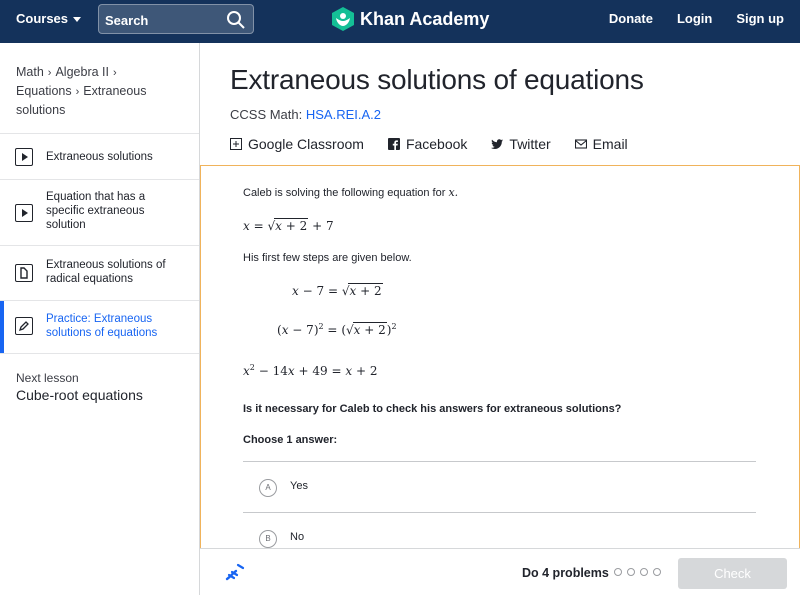 This screenshot has width=800, height=595. Describe the element at coordinates (268, 488) in the screenshot. I see `choice-a-radio: A` at that location.